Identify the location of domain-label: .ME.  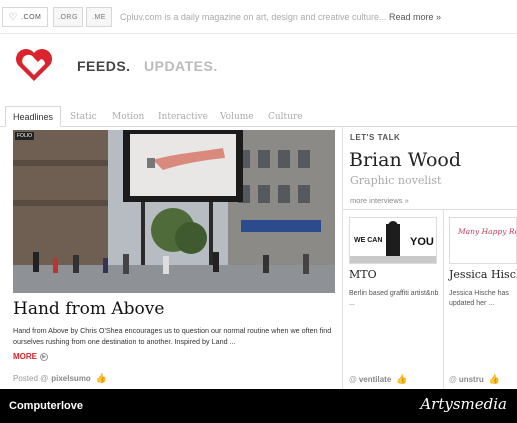
(99, 17).